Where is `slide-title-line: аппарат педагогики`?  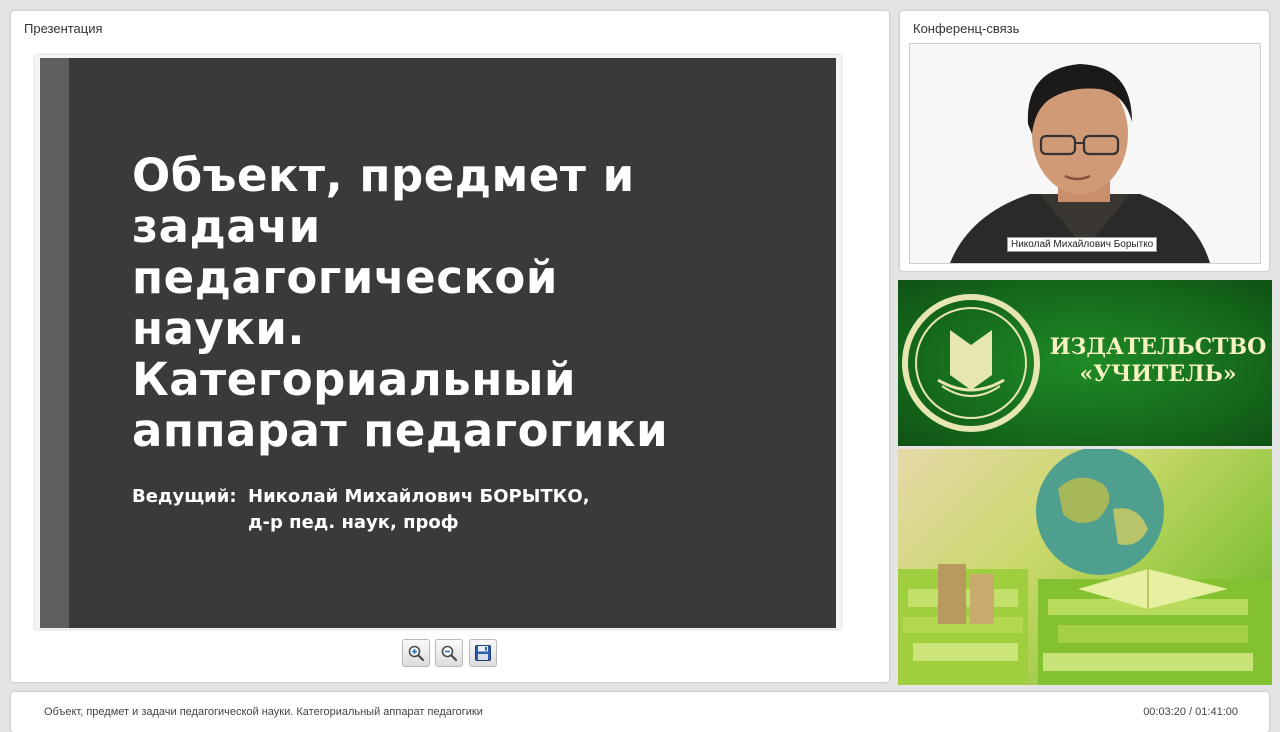
slide-title-line: аппарат педагогики is located at coordinates (400, 430).